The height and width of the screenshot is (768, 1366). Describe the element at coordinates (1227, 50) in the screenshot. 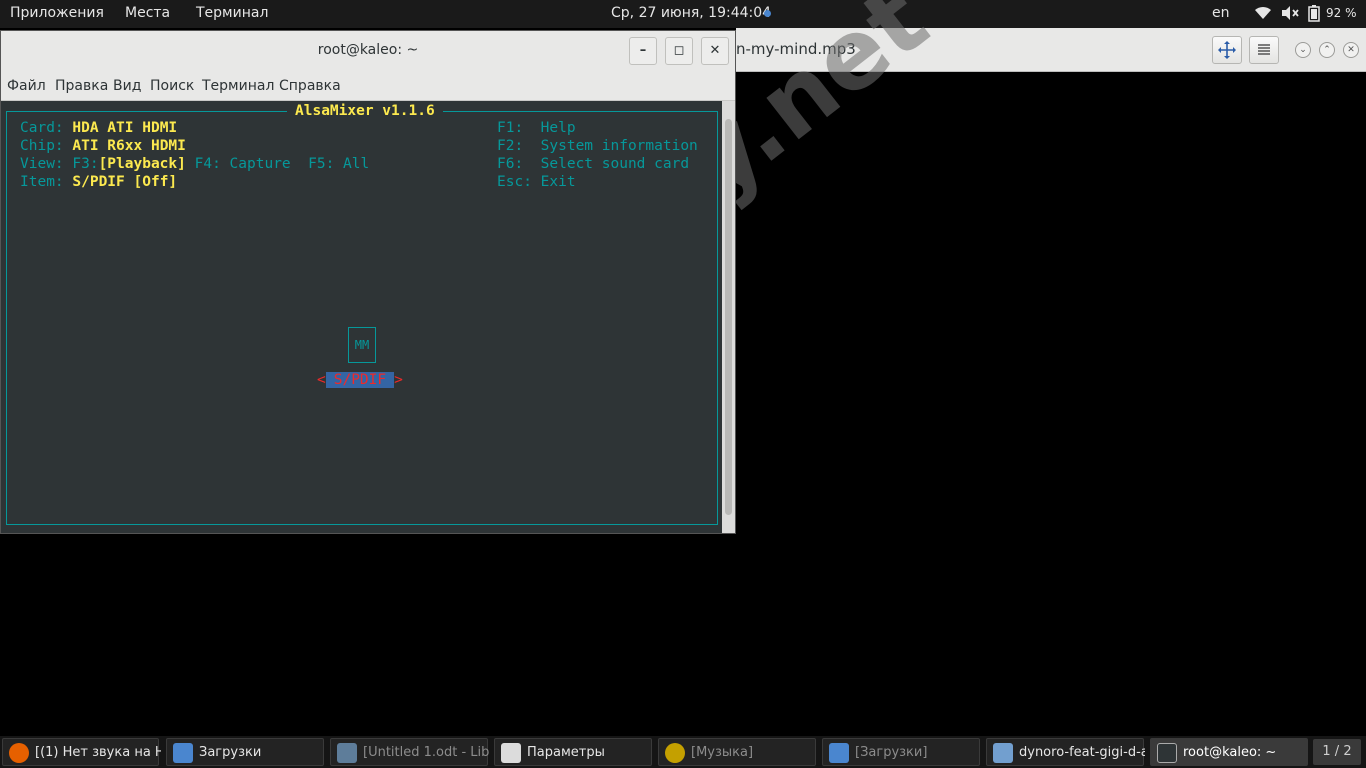

I see `fullscreen-button` at that location.